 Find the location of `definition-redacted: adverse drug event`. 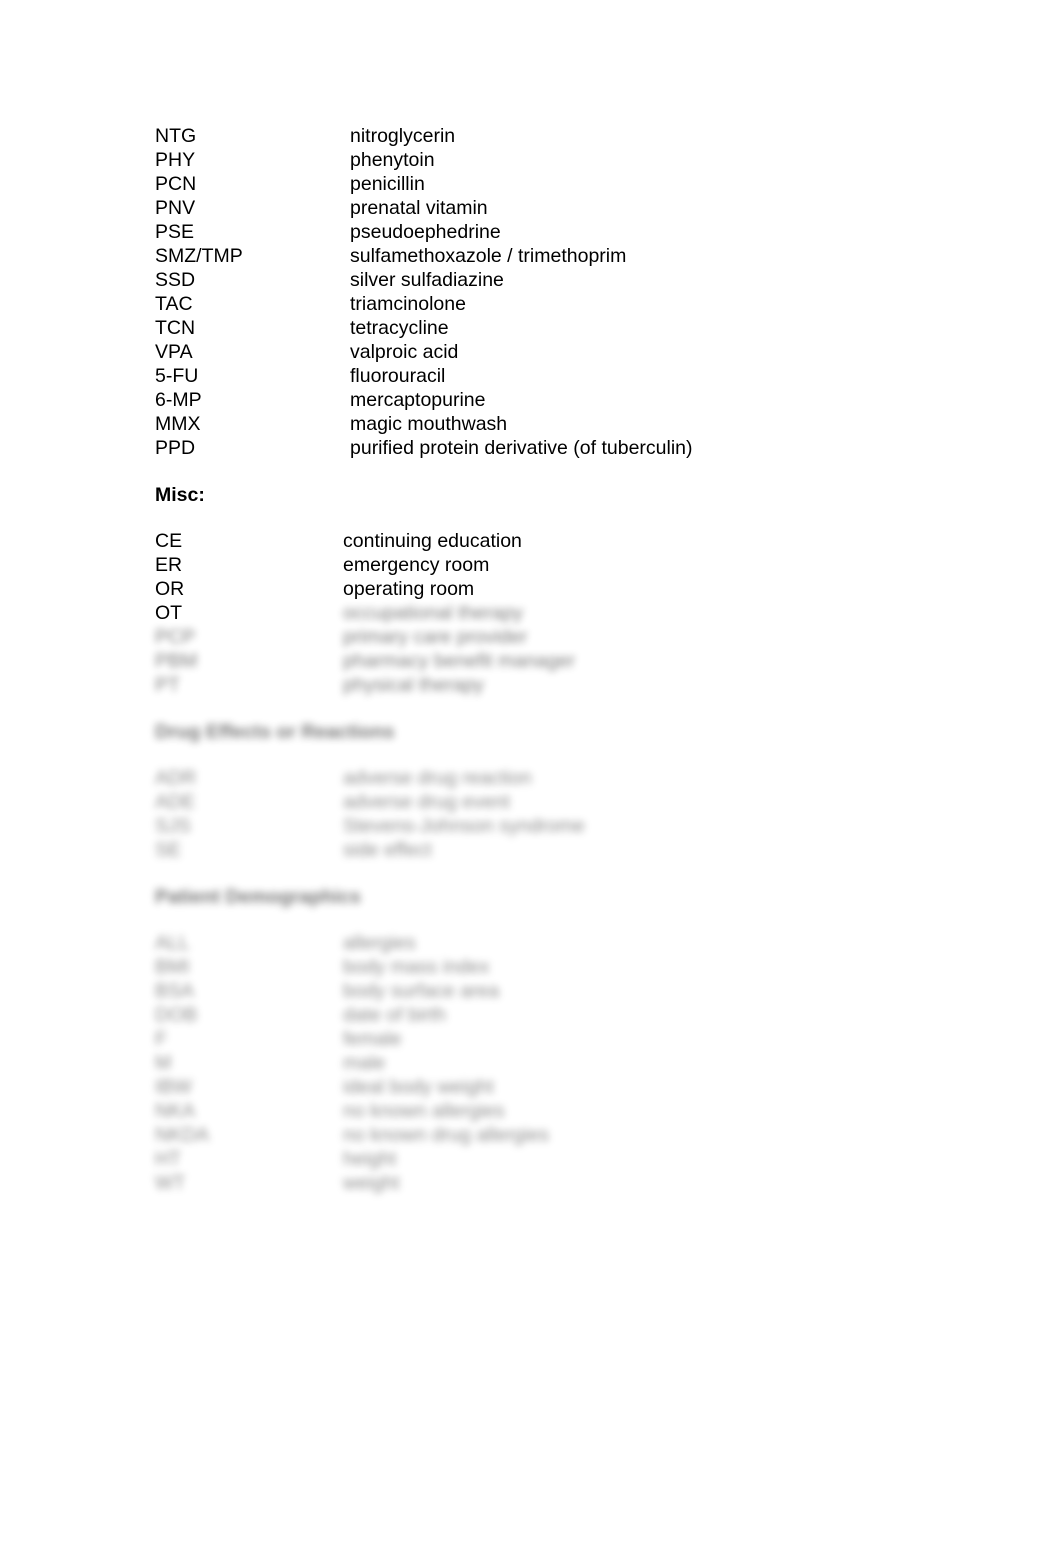

definition-redacted: adverse drug event is located at coordinates (426, 802).